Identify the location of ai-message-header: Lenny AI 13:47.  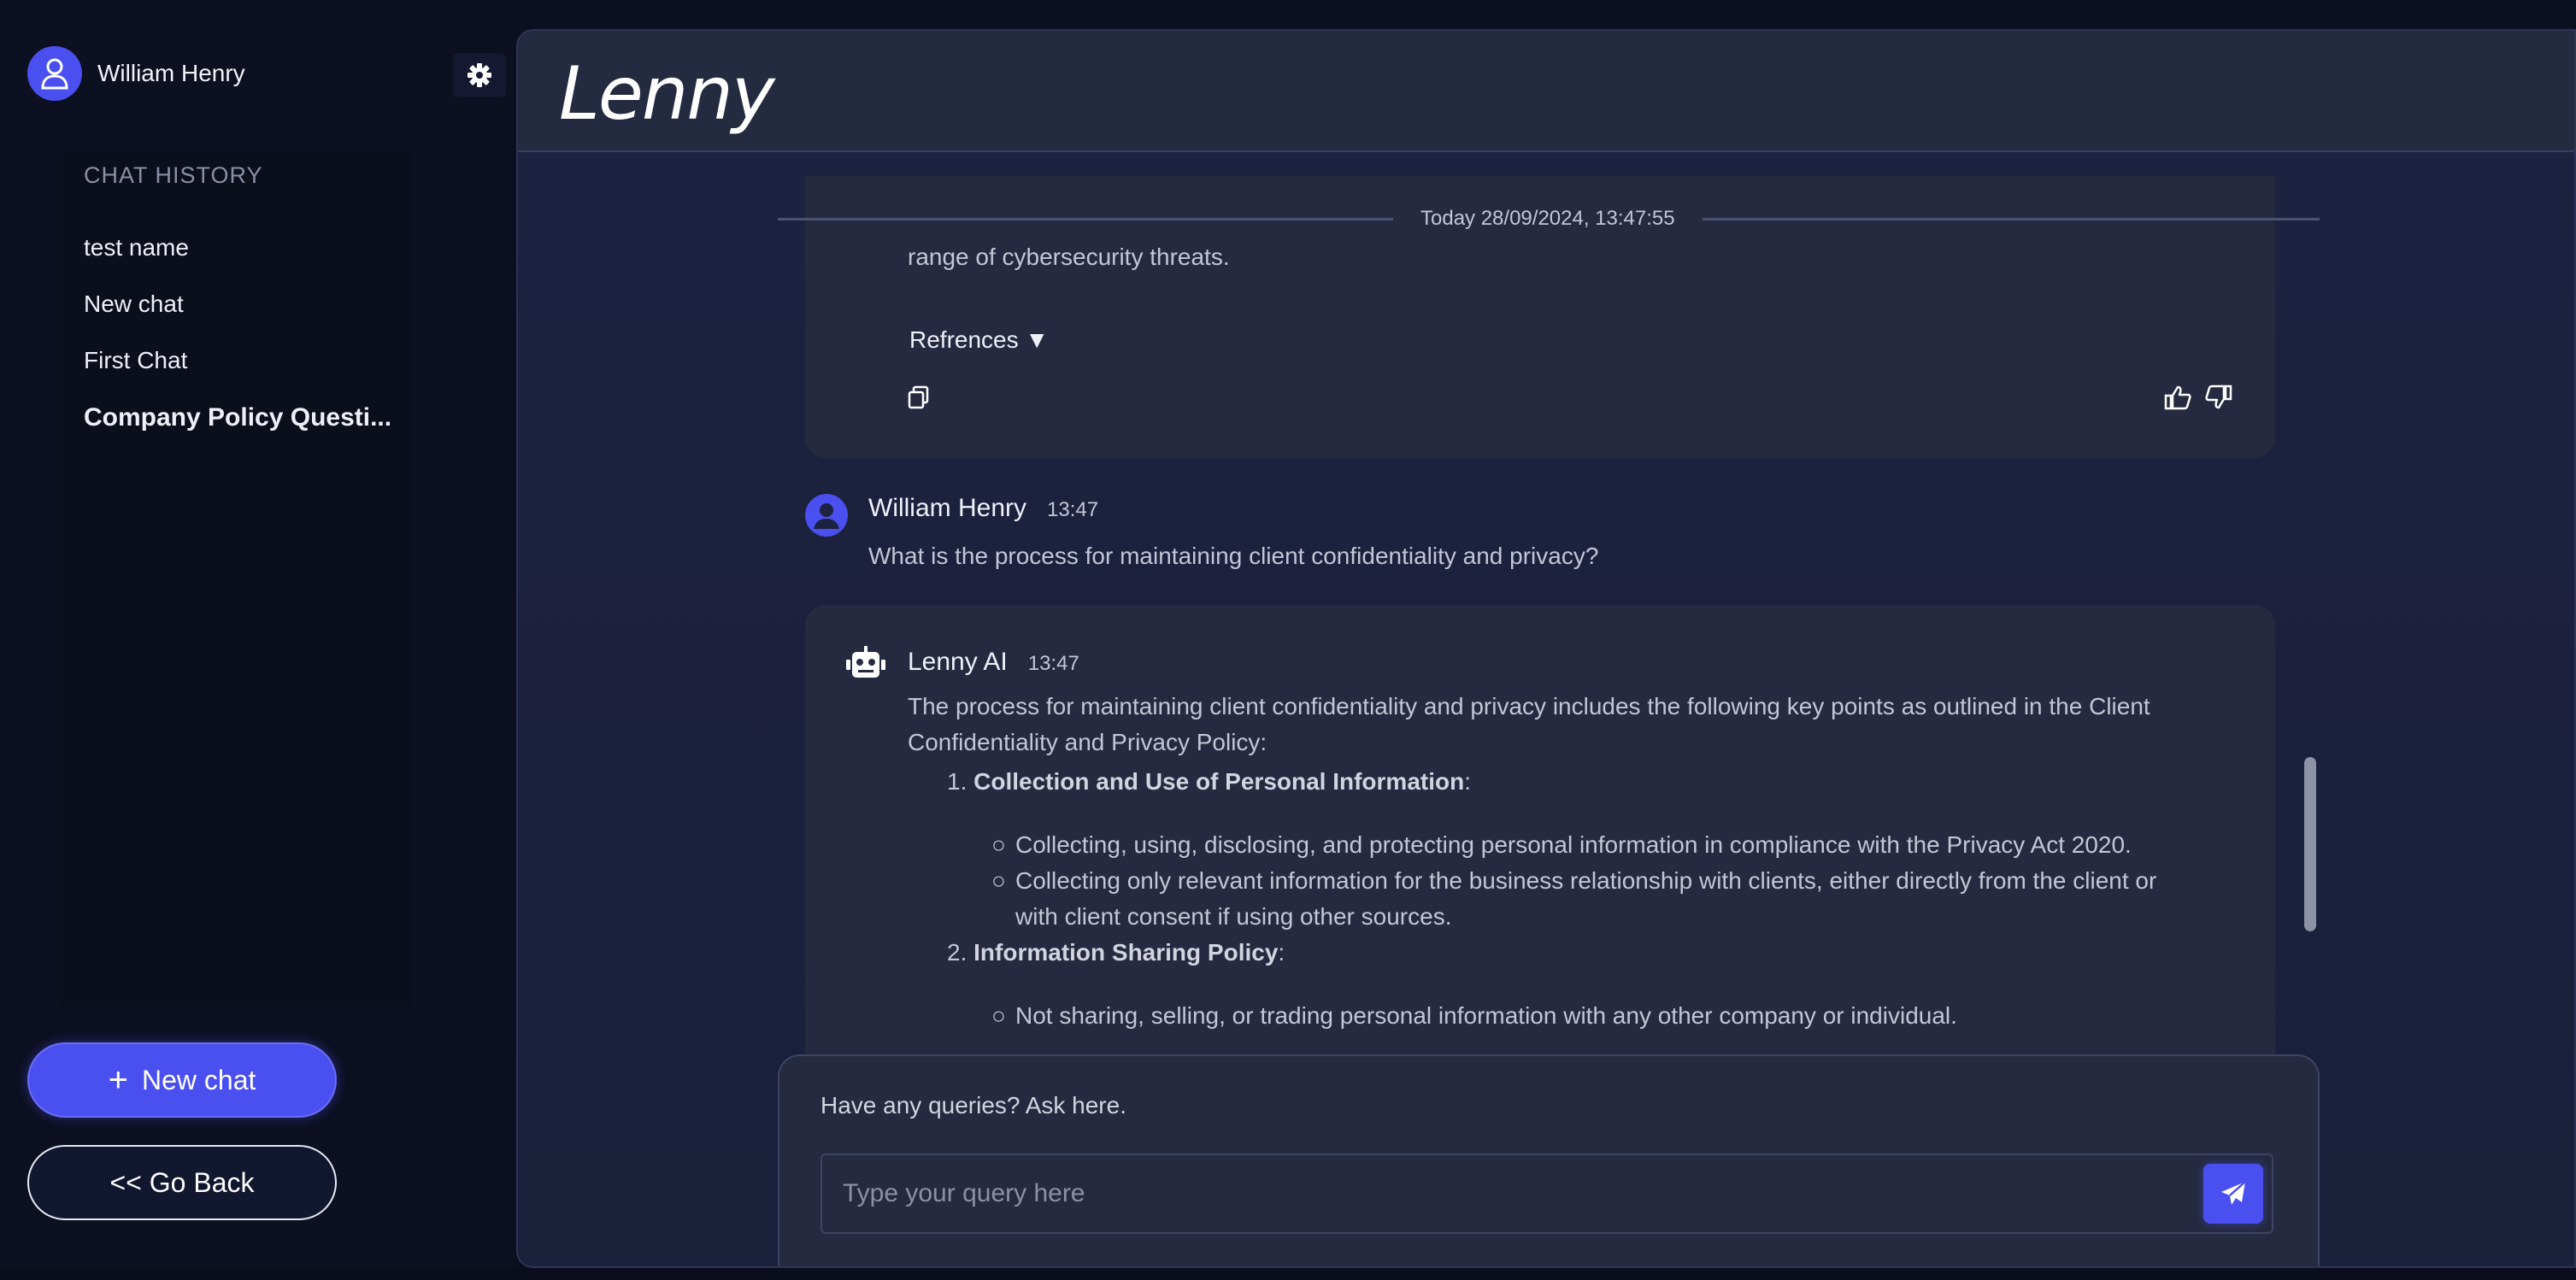
(993, 663).